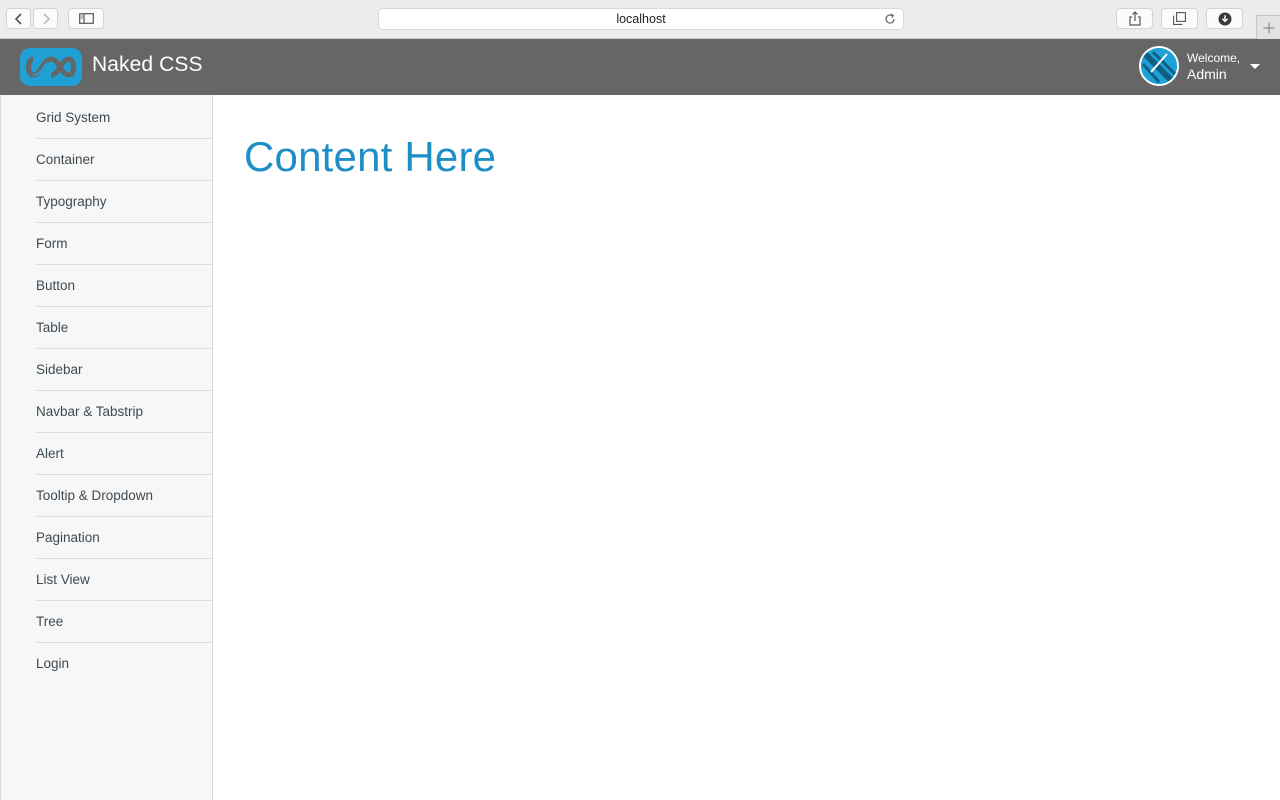 This screenshot has height=800, width=1280. What do you see at coordinates (124, 244) in the screenshot?
I see `sidebar-item-form: Form` at bounding box center [124, 244].